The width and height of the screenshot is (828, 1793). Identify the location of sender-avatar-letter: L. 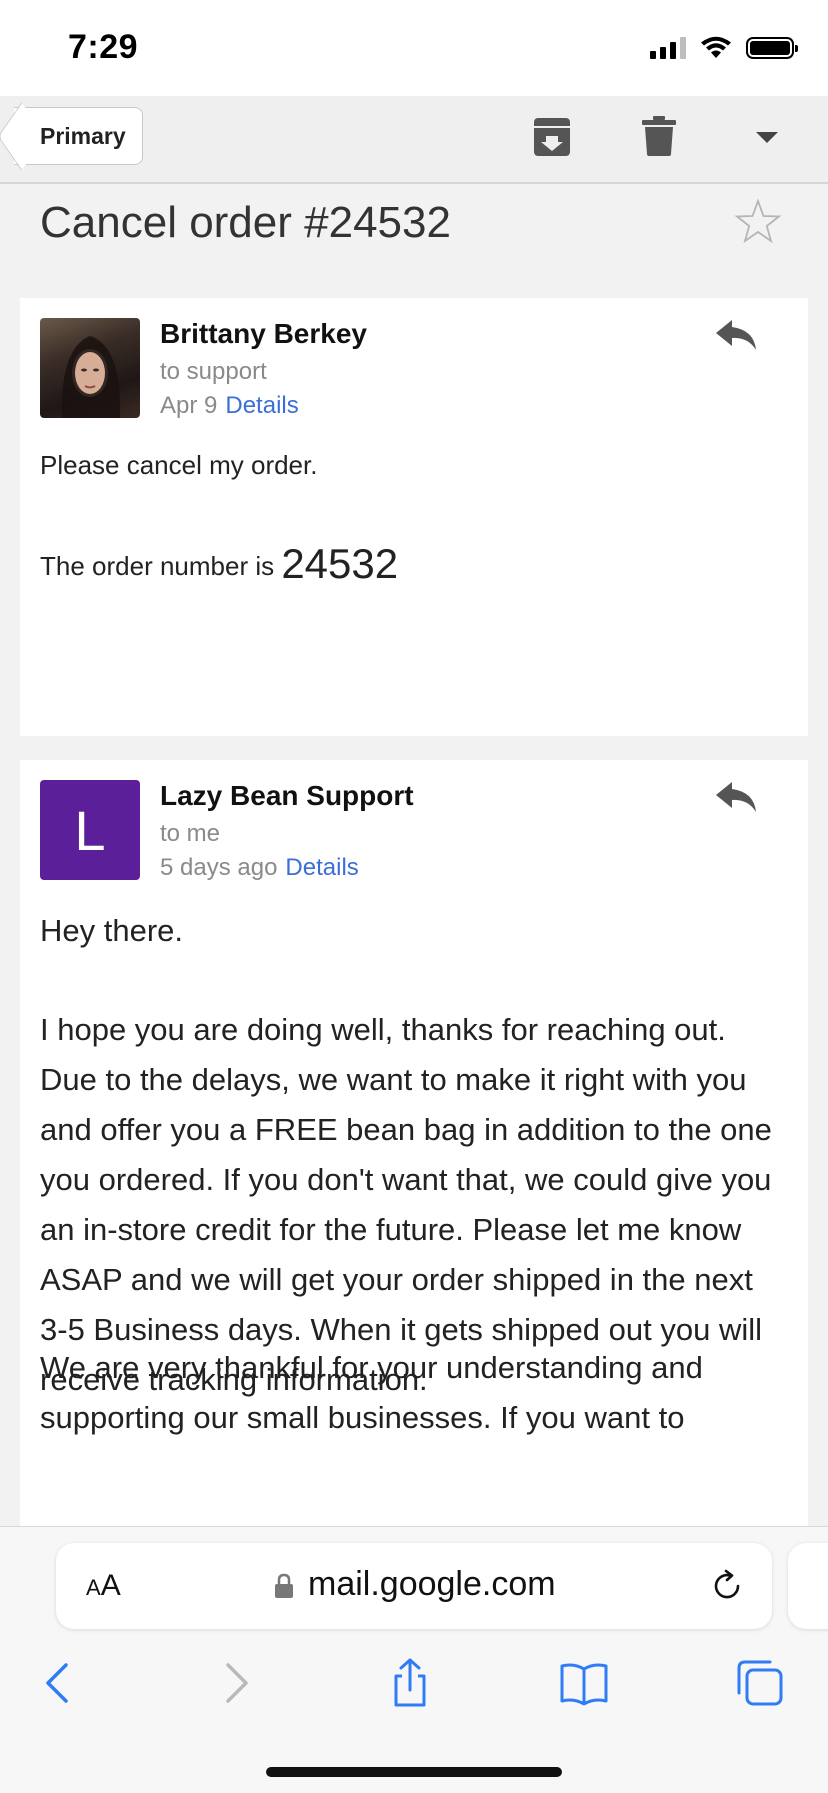
(90, 830).